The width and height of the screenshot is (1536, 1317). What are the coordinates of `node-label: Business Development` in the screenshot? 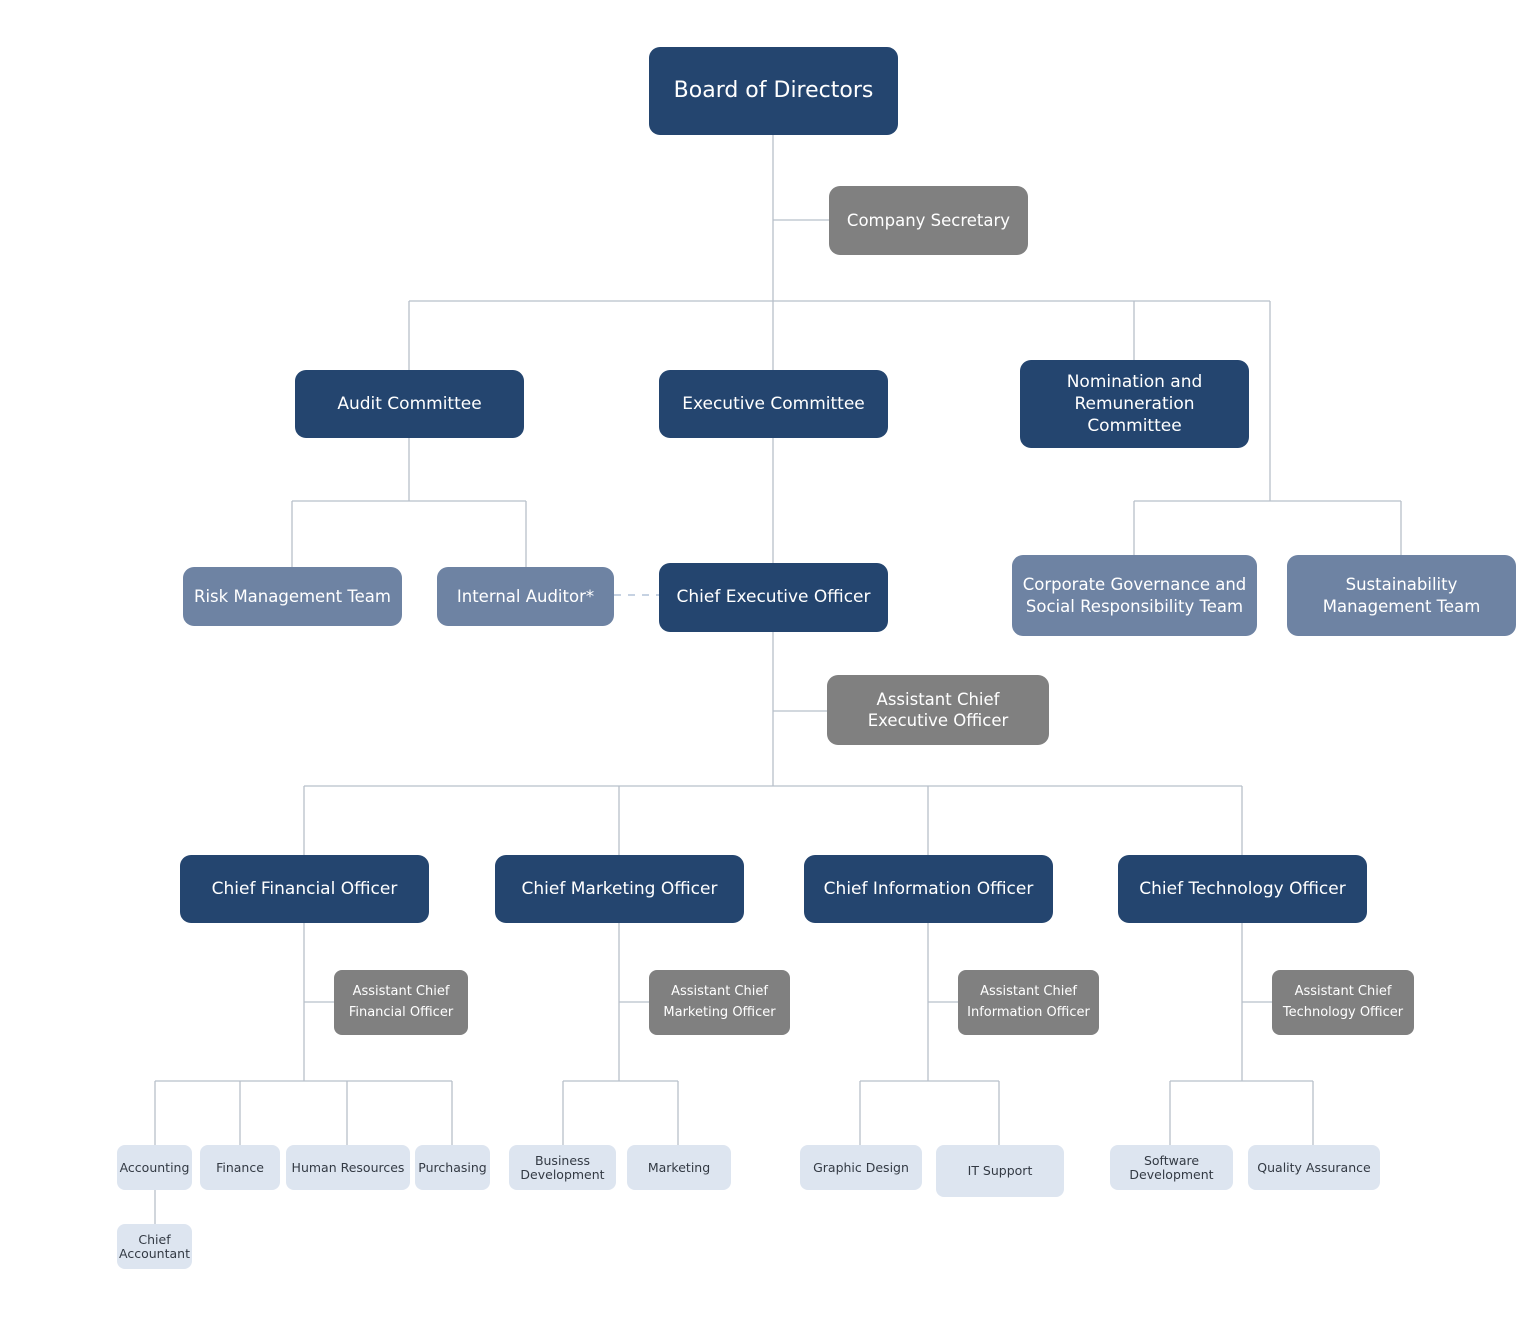 It's located at (562, 1167).